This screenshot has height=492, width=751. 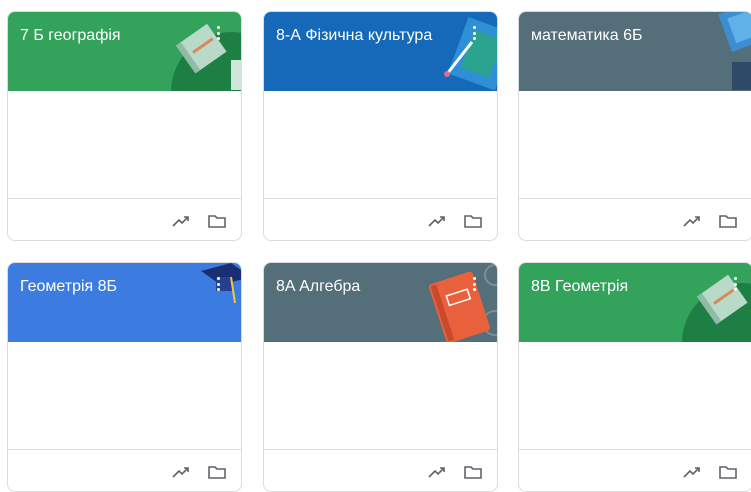 What do you see at coordinates (354, 36) in the screenshot?
I see `course-title: 8-А Фізична культура` at bounding box center [354, 36].